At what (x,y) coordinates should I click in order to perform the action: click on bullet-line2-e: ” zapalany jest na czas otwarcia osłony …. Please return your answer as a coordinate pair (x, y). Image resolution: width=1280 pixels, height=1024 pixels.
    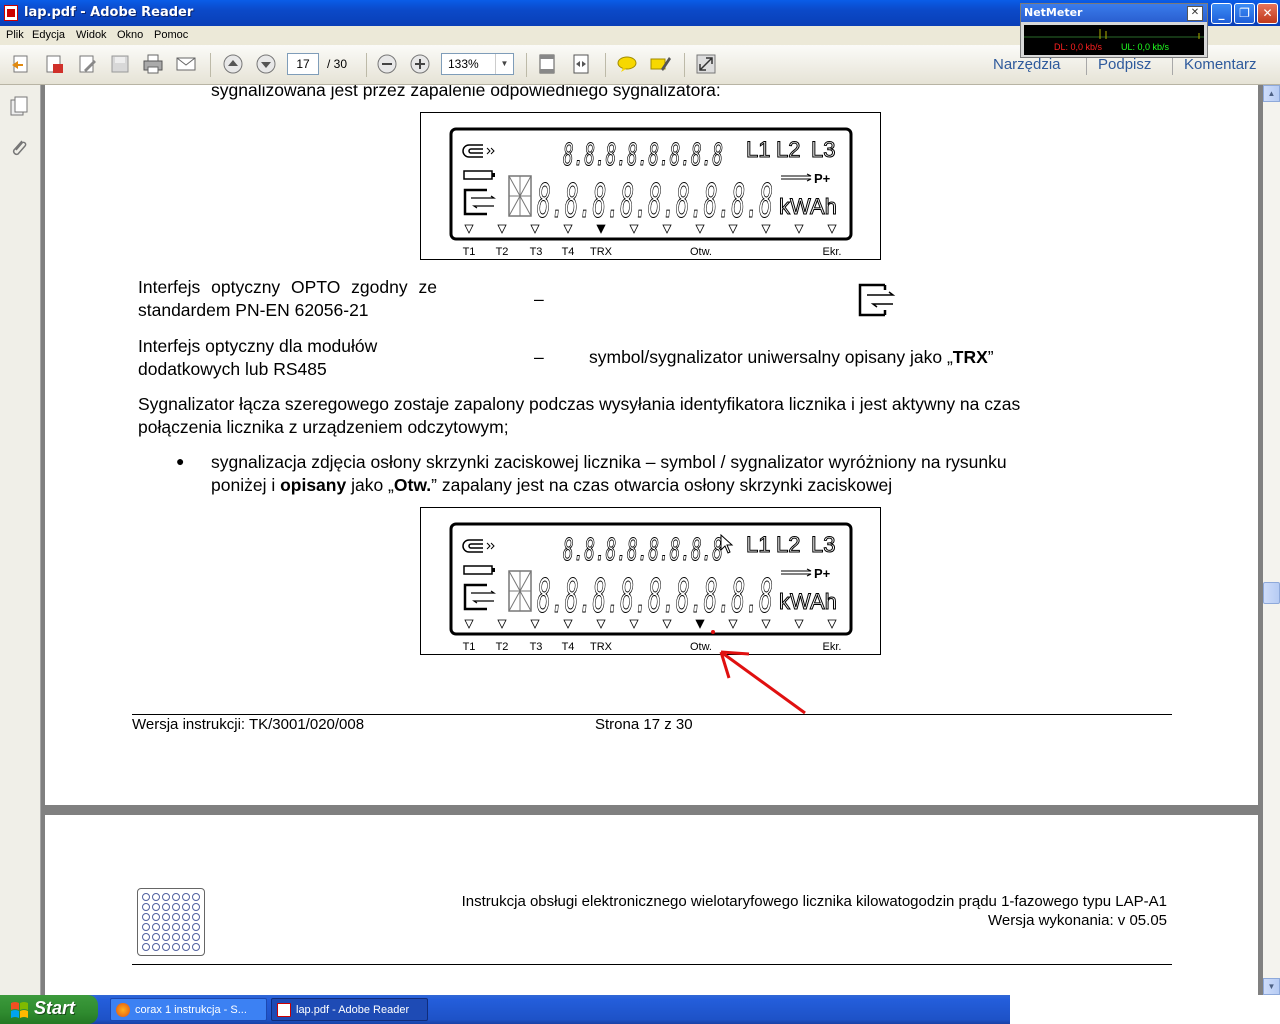
    Looking at the image, I should click on (662, 485).